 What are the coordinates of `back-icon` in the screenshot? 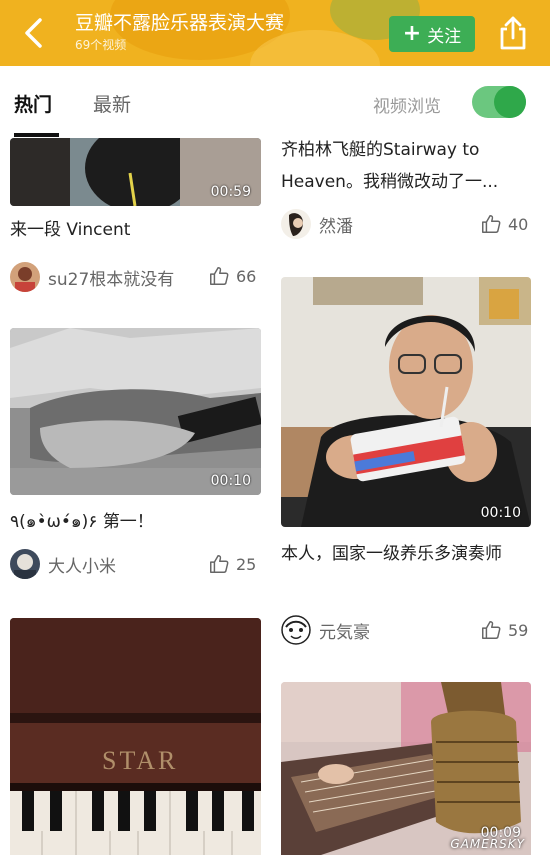 It's located at (33, 33).